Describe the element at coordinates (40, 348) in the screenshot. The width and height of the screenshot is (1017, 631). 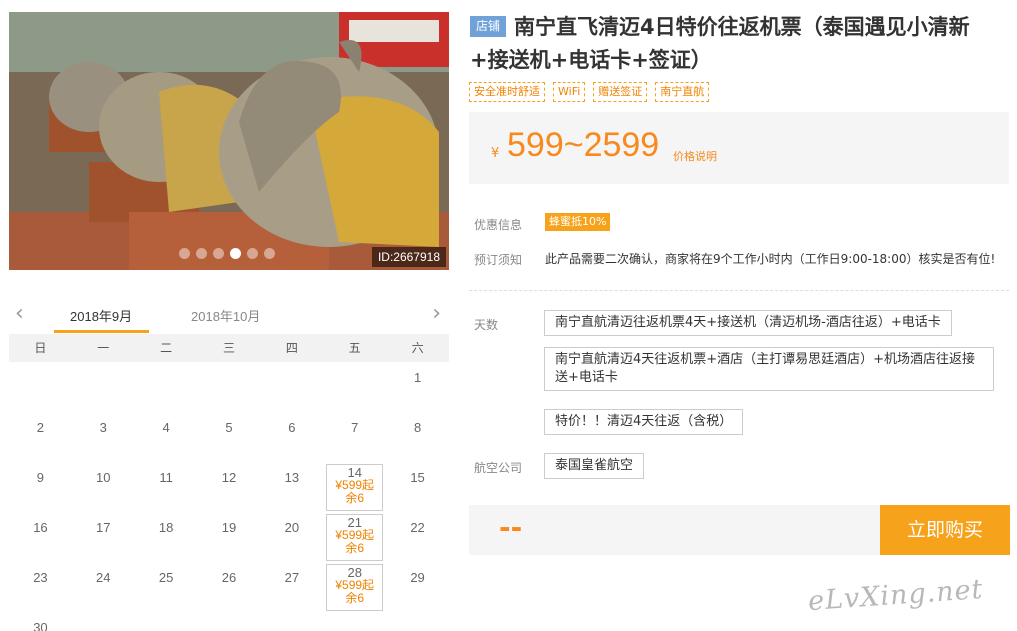
I see `weekday-label: 日` at that location.